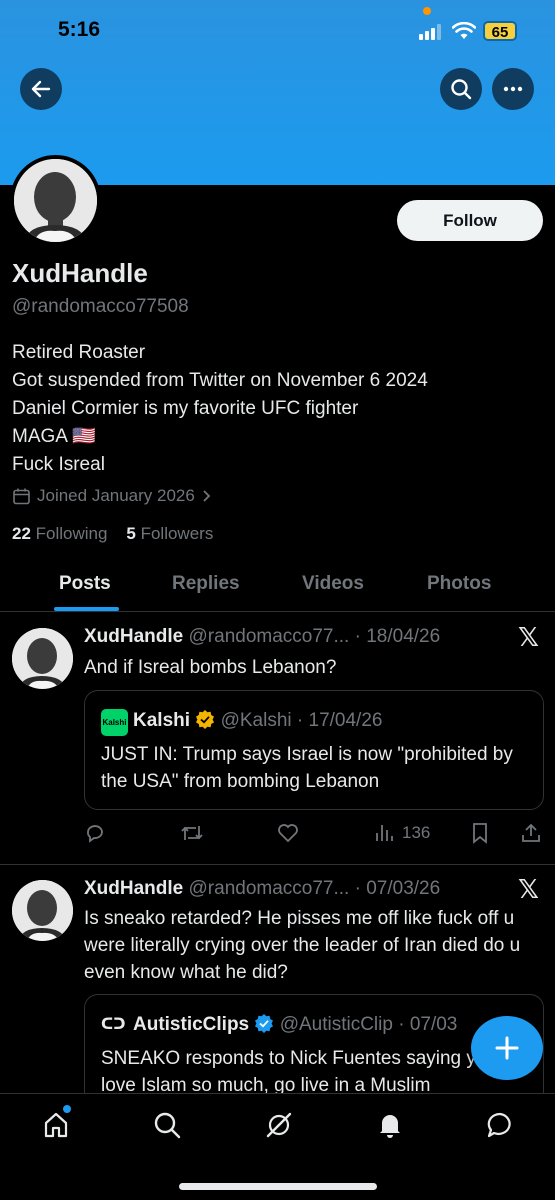 The image size is (555, 1200). I want to click on tab-replies: Replies, so click(206, 584).